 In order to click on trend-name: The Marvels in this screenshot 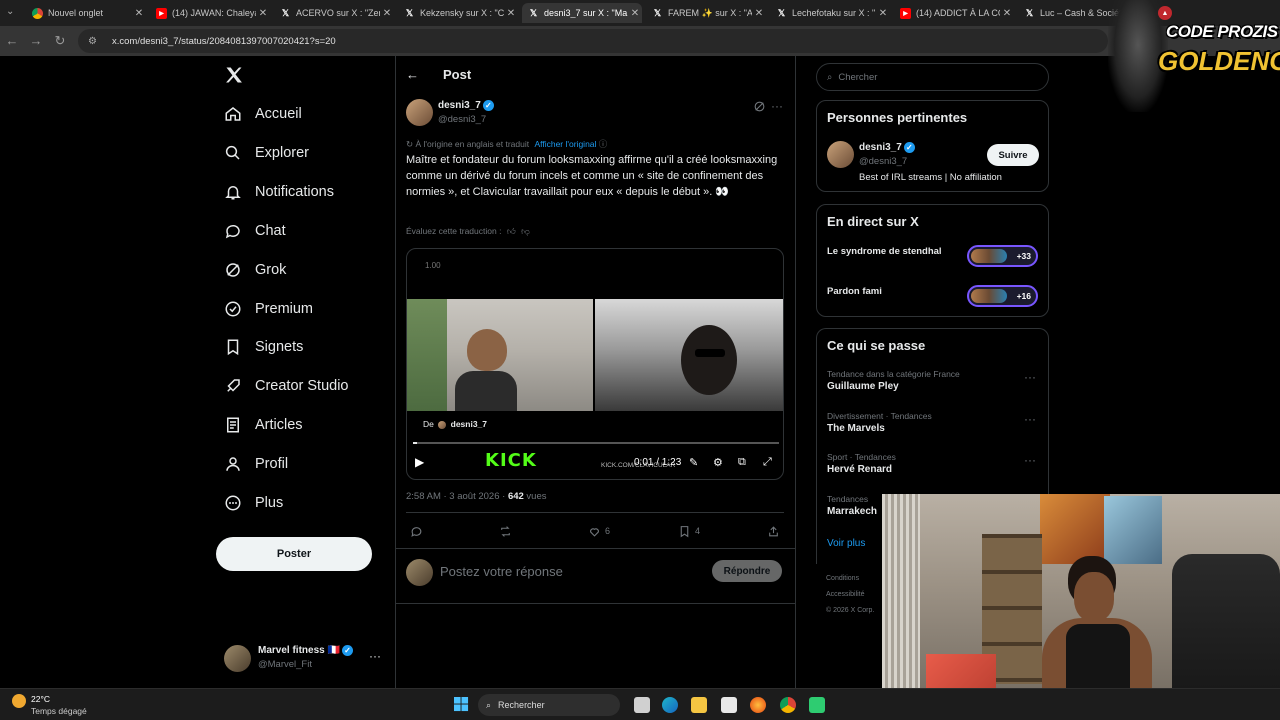, I will do `click(856, 428)`.